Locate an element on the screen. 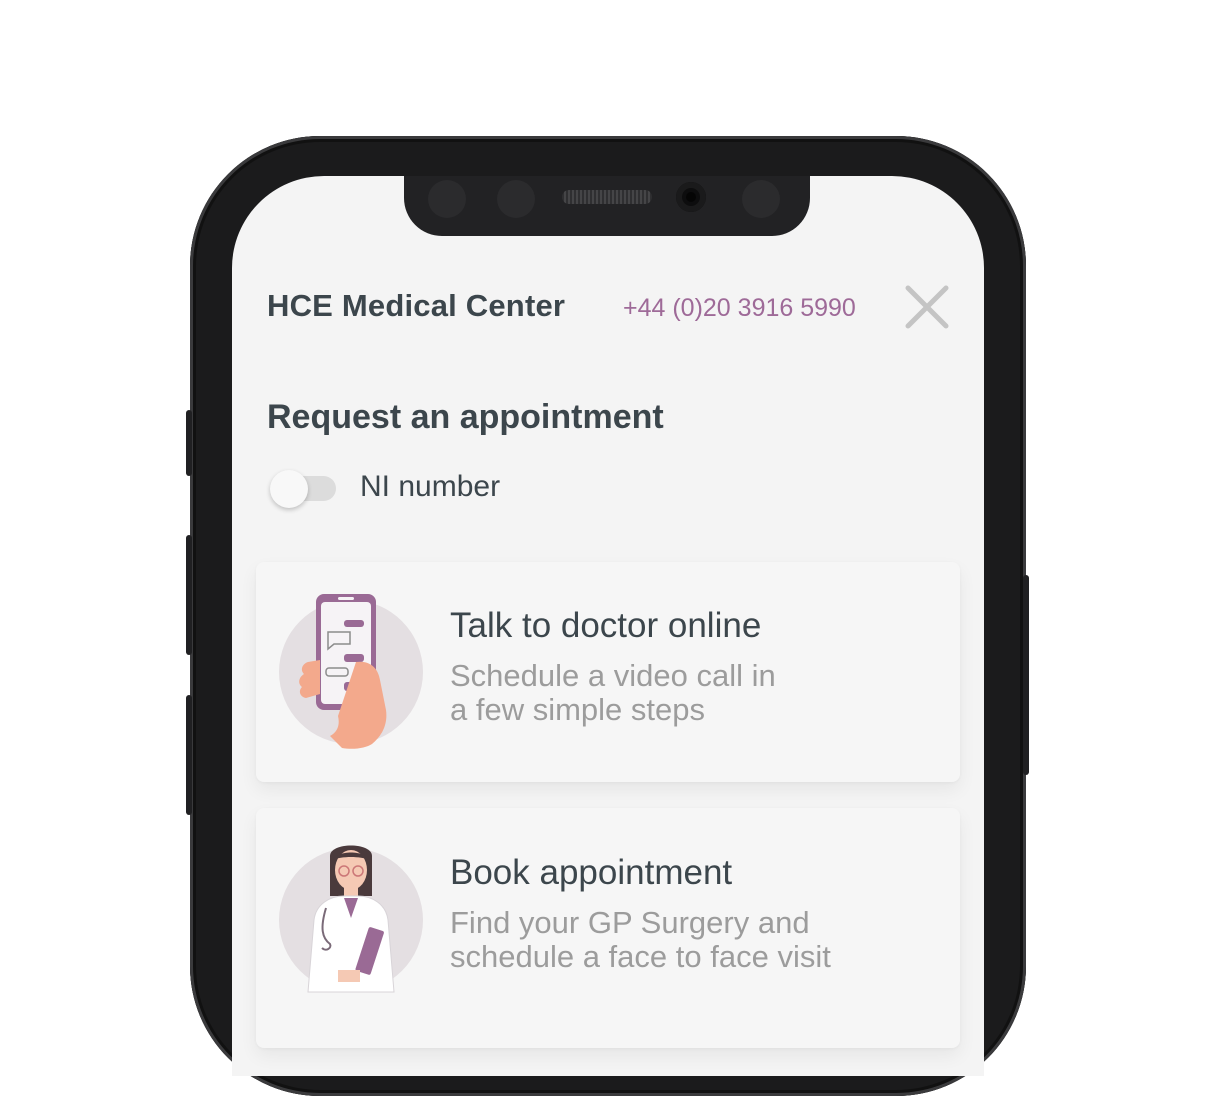  mute-switch is located at coordinates (189, 443).